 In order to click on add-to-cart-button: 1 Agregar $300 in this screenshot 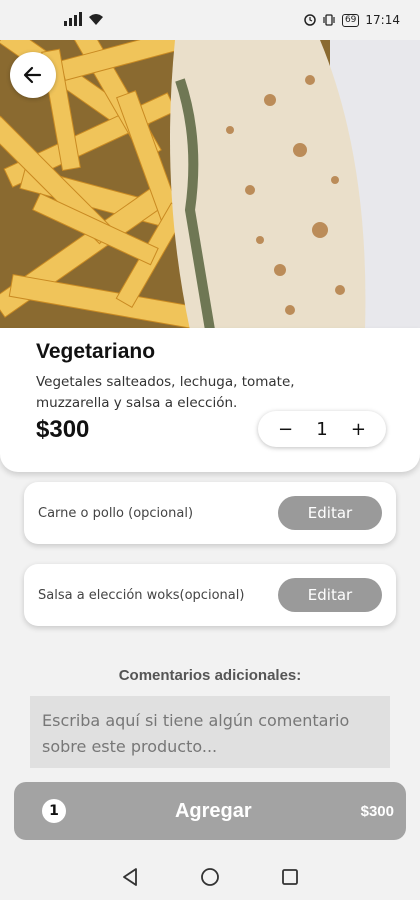, I will do `click(210, 811)`.